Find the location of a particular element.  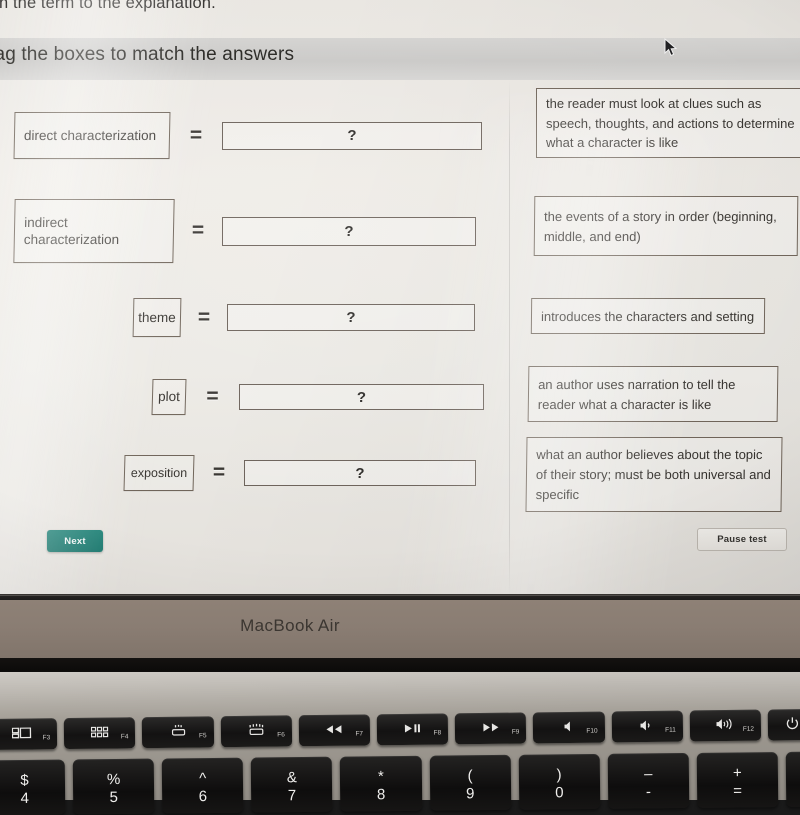

key-lower-glyph: 0 is located at coordinates (559, 792).